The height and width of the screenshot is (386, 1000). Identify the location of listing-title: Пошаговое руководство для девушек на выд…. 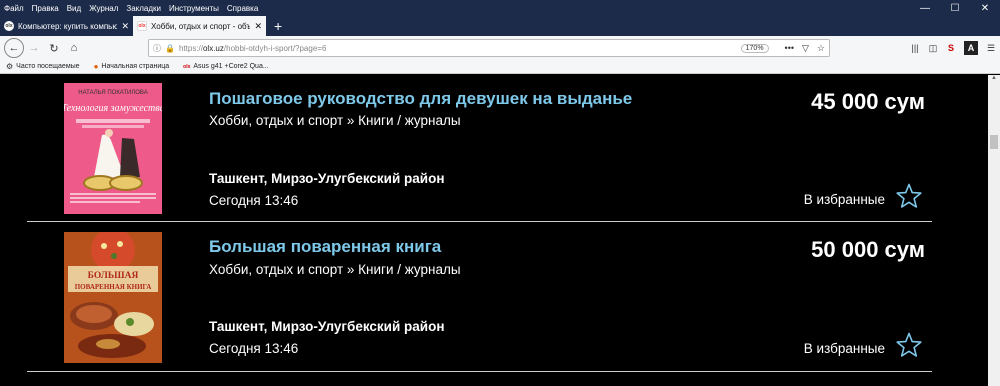
(420, 99).